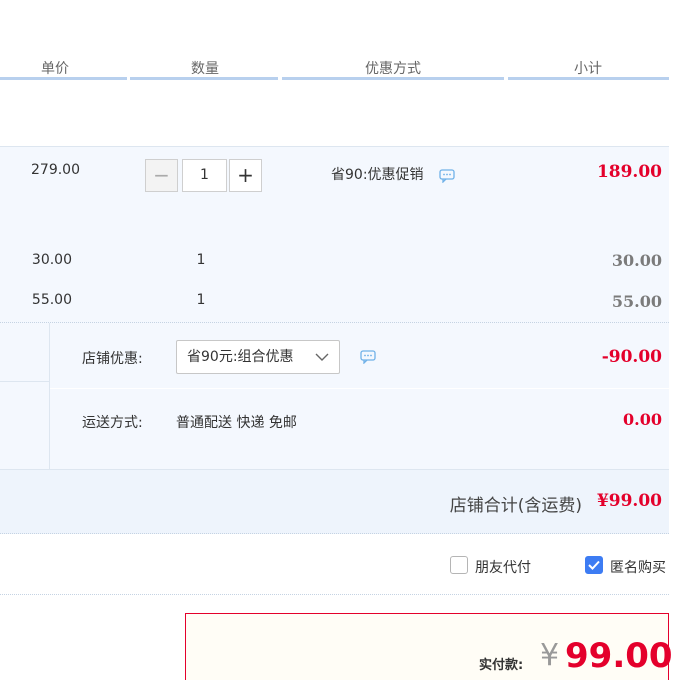 This screenshot has width=685, height=680. Describe the element at coordinates (236, 423) in the screenshot. I see `shipping-value: 普通配送 快递 免邮` at that location.